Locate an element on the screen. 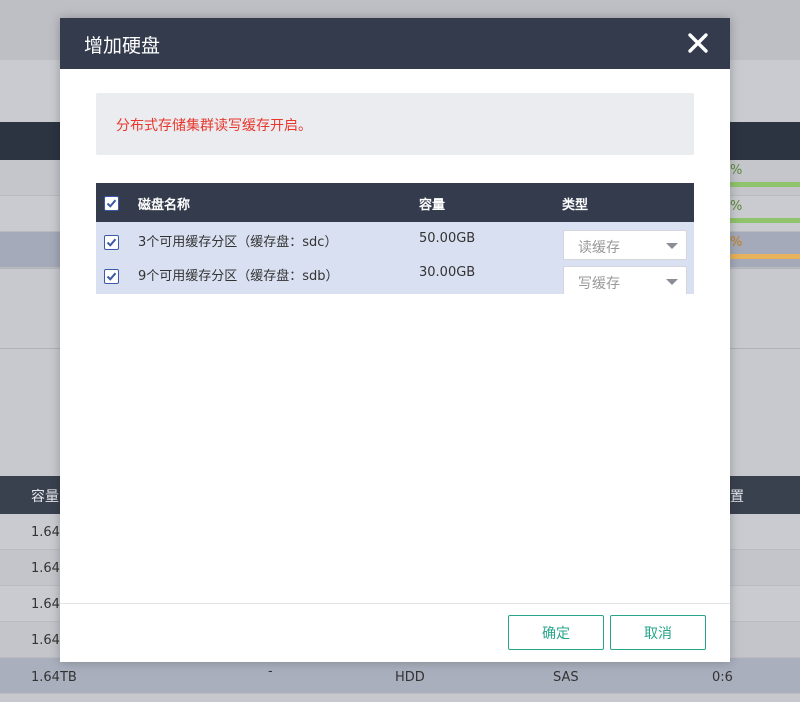 The width and height of the screenshot is (800, 702). background-cell-slot: 0:6 is located at coordinates (722, 677).